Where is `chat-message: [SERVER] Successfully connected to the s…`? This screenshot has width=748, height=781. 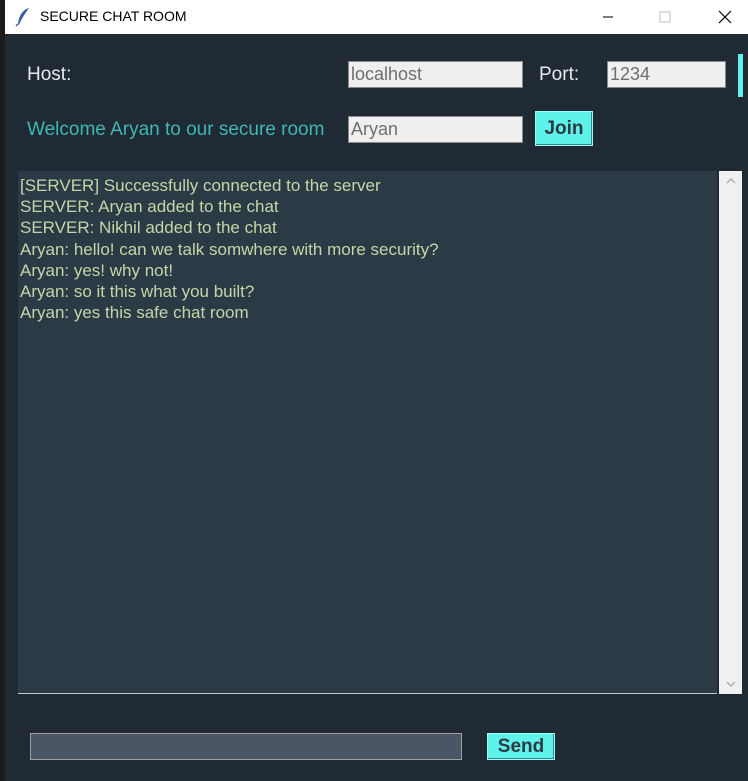 chat-message: [SERVER] Successfully connected to the s… is located at coordinates (200, 185).